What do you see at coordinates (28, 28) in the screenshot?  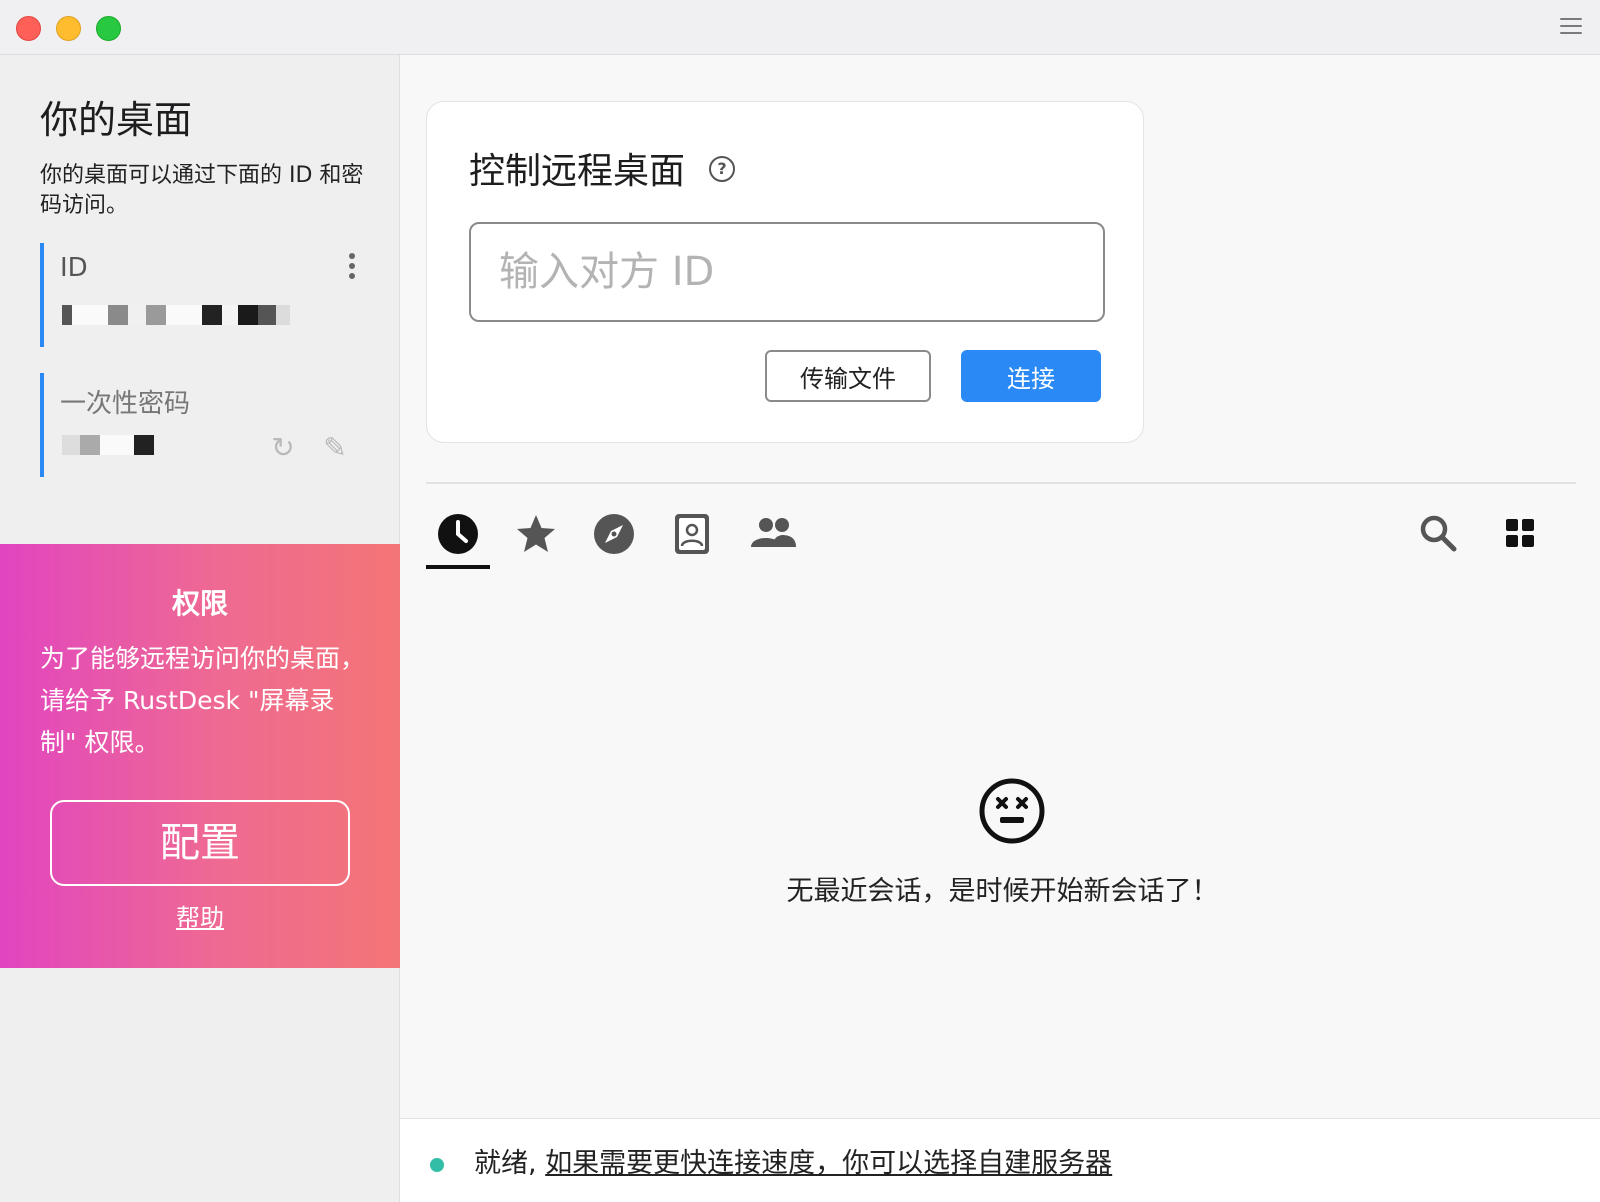 I see `close-window-button` at bounding box center [28, 28].